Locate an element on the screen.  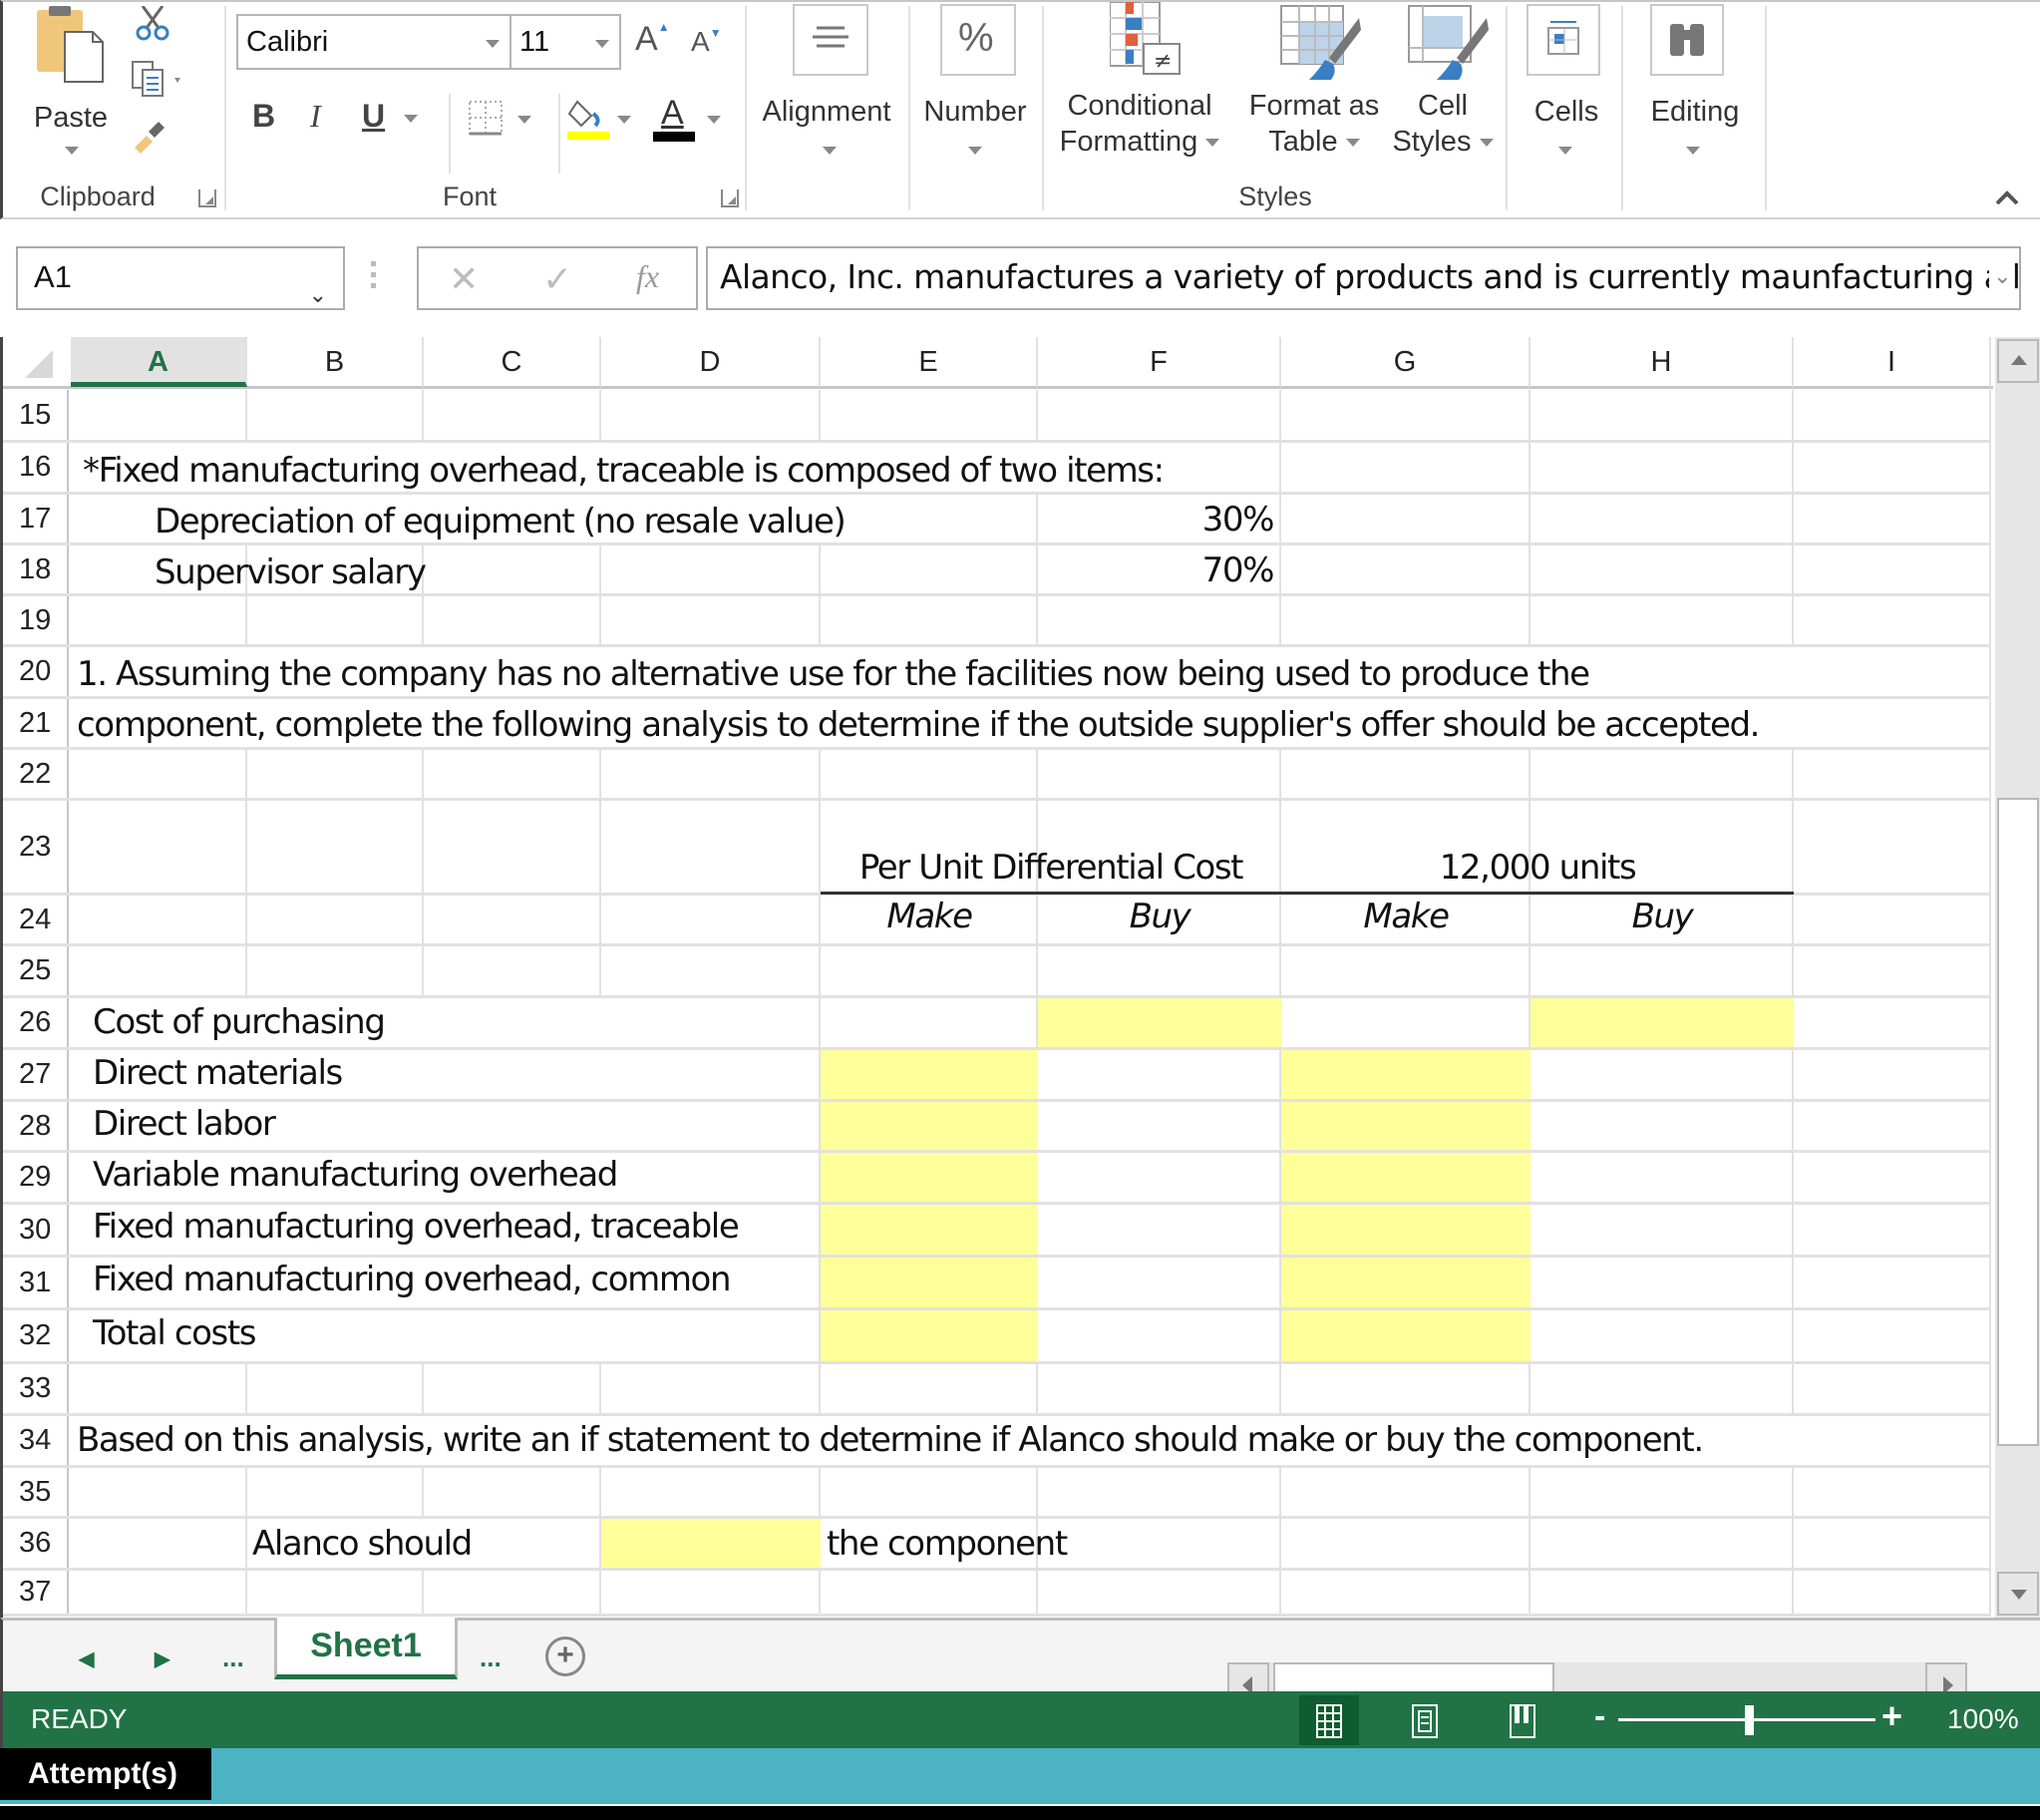
row-header: 22 is located at coordinates (36, 774).